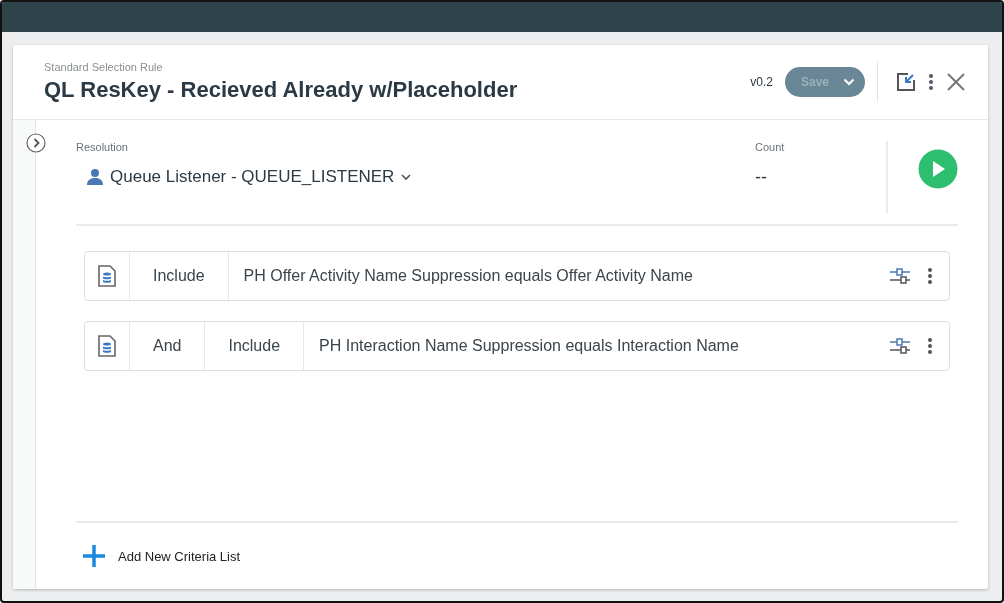 The image size is (1004, 603). I want to click on close-icon, so click(956, 82).